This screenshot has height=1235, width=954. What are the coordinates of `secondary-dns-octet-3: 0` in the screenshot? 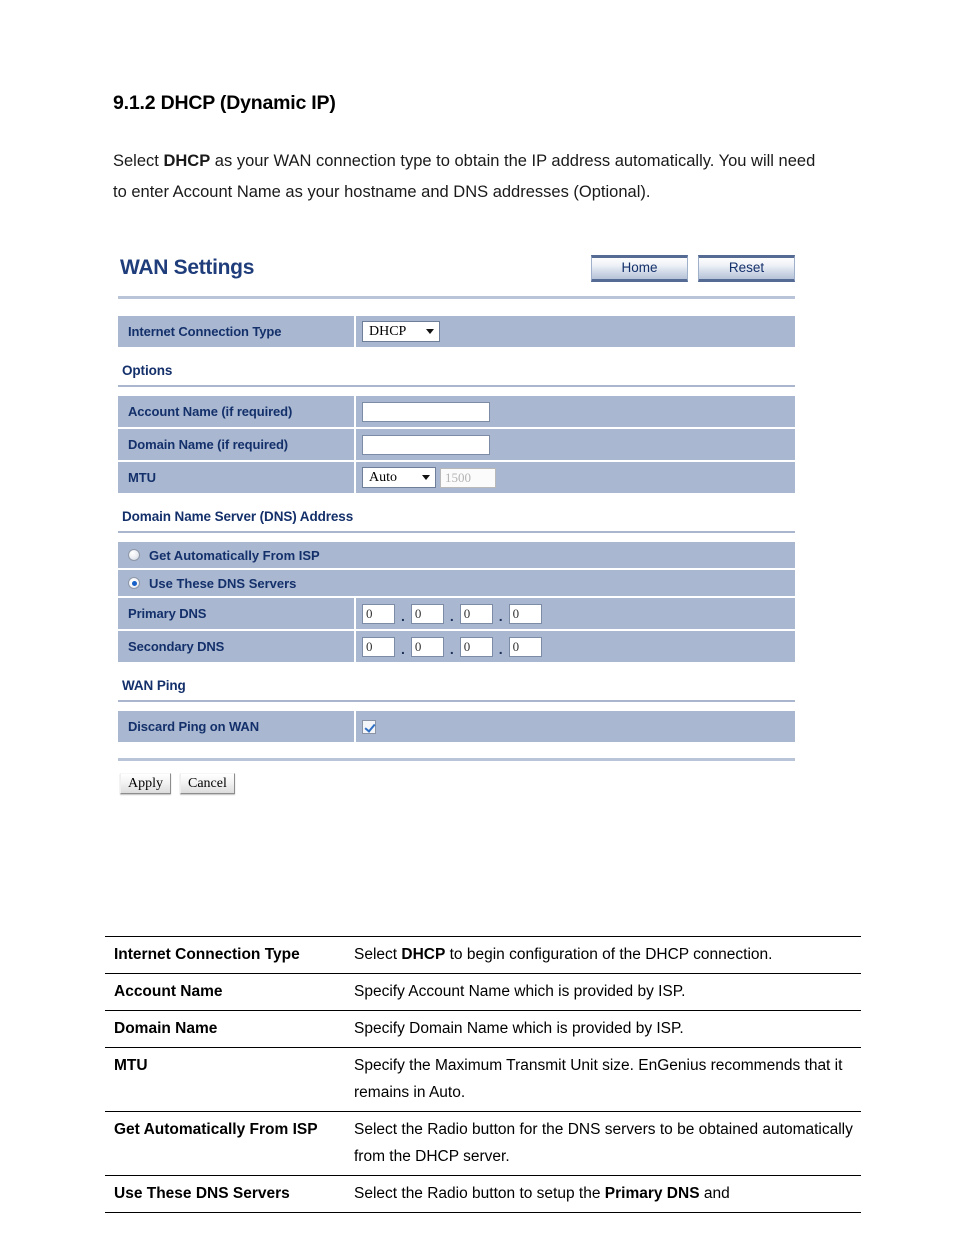 It's located at (476, 646).